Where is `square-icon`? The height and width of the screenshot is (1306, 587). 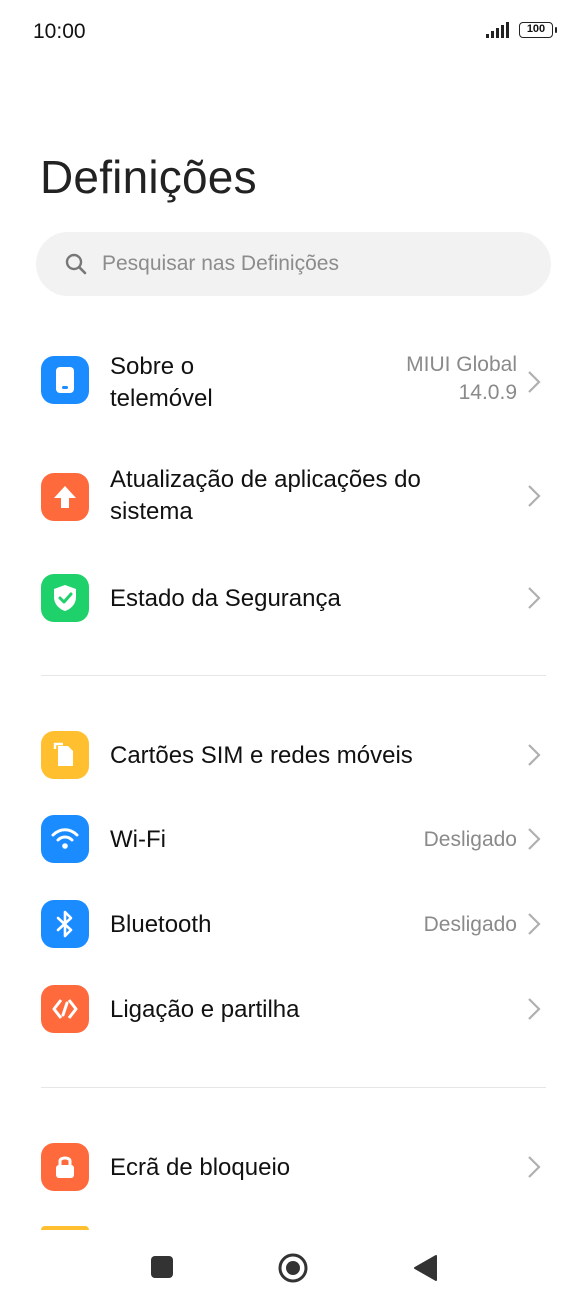 square-icon is located at coordinates (162, 1267).